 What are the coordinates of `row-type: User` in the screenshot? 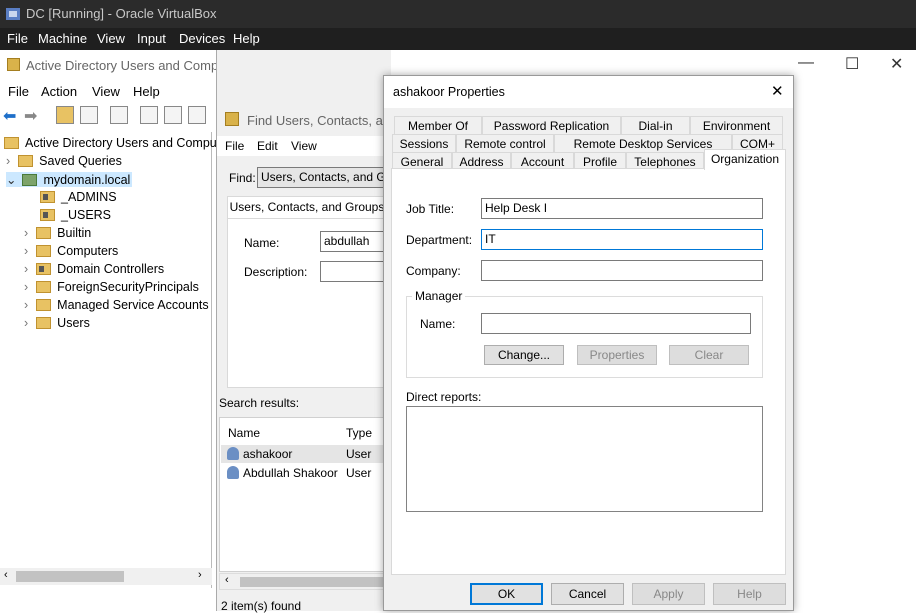 It's located at (359, 473).